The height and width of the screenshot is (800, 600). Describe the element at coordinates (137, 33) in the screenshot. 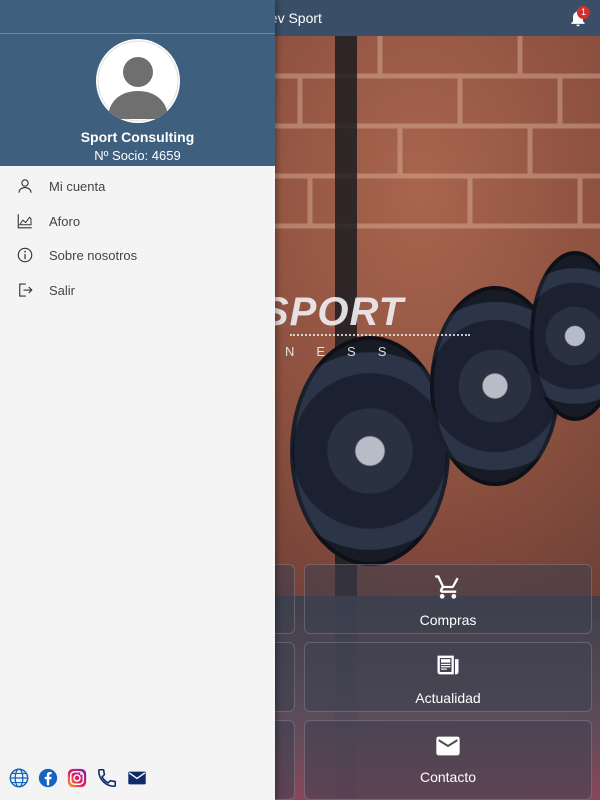

I see `header-divider` at that location.